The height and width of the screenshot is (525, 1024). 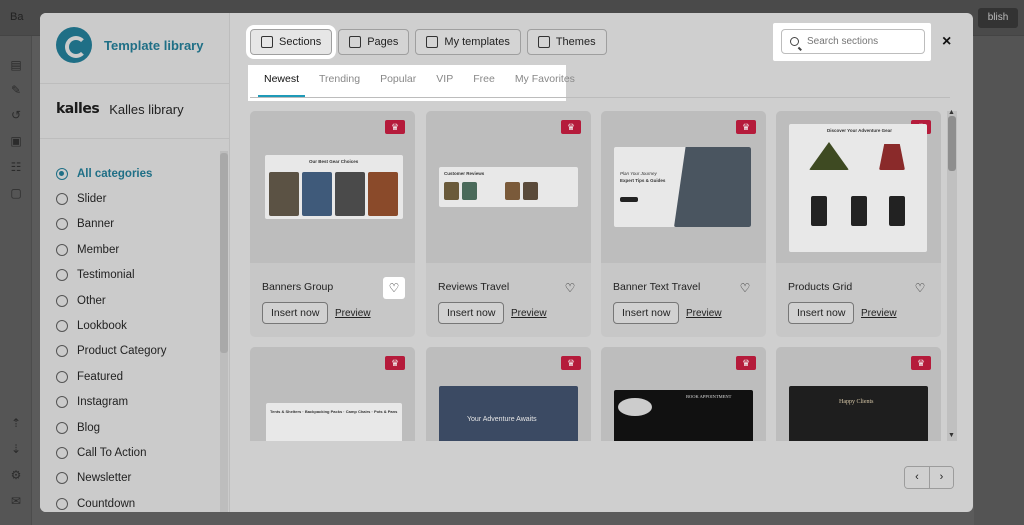 What do you see at coordinates (16, 17) in the screenshot?
I see `back-link: Ba` at bounding box center [16, 17].